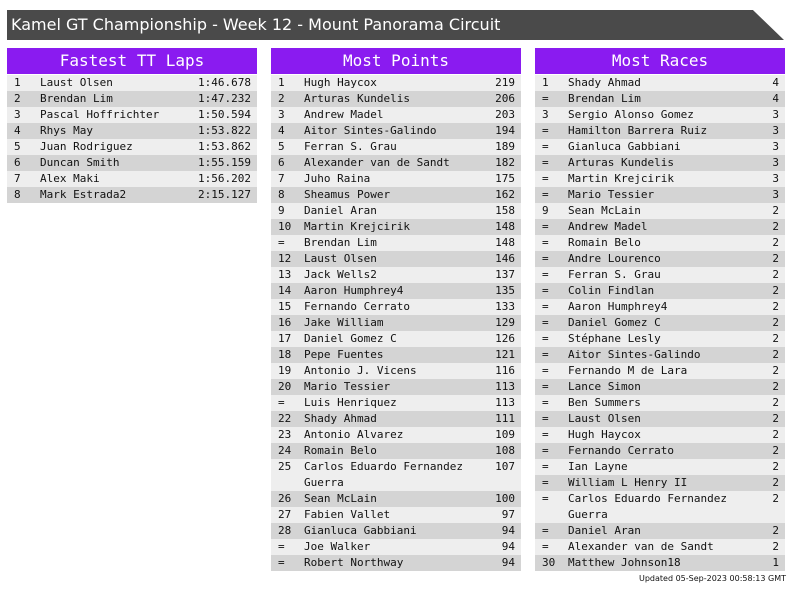 This screenshot has height=600, width=800. What do you see at coordinates (660, 291) in the screenshot?
I see `table-row: = Colin Findlan 2` at bounding box center [660, 291].